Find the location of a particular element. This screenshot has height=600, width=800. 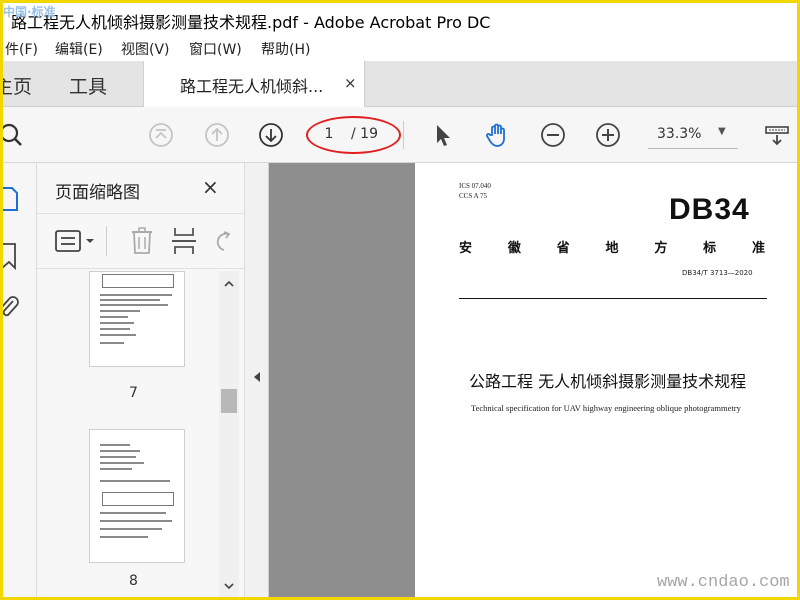

thumbnail-label-7: 7 is located at coordinates (133, 393).